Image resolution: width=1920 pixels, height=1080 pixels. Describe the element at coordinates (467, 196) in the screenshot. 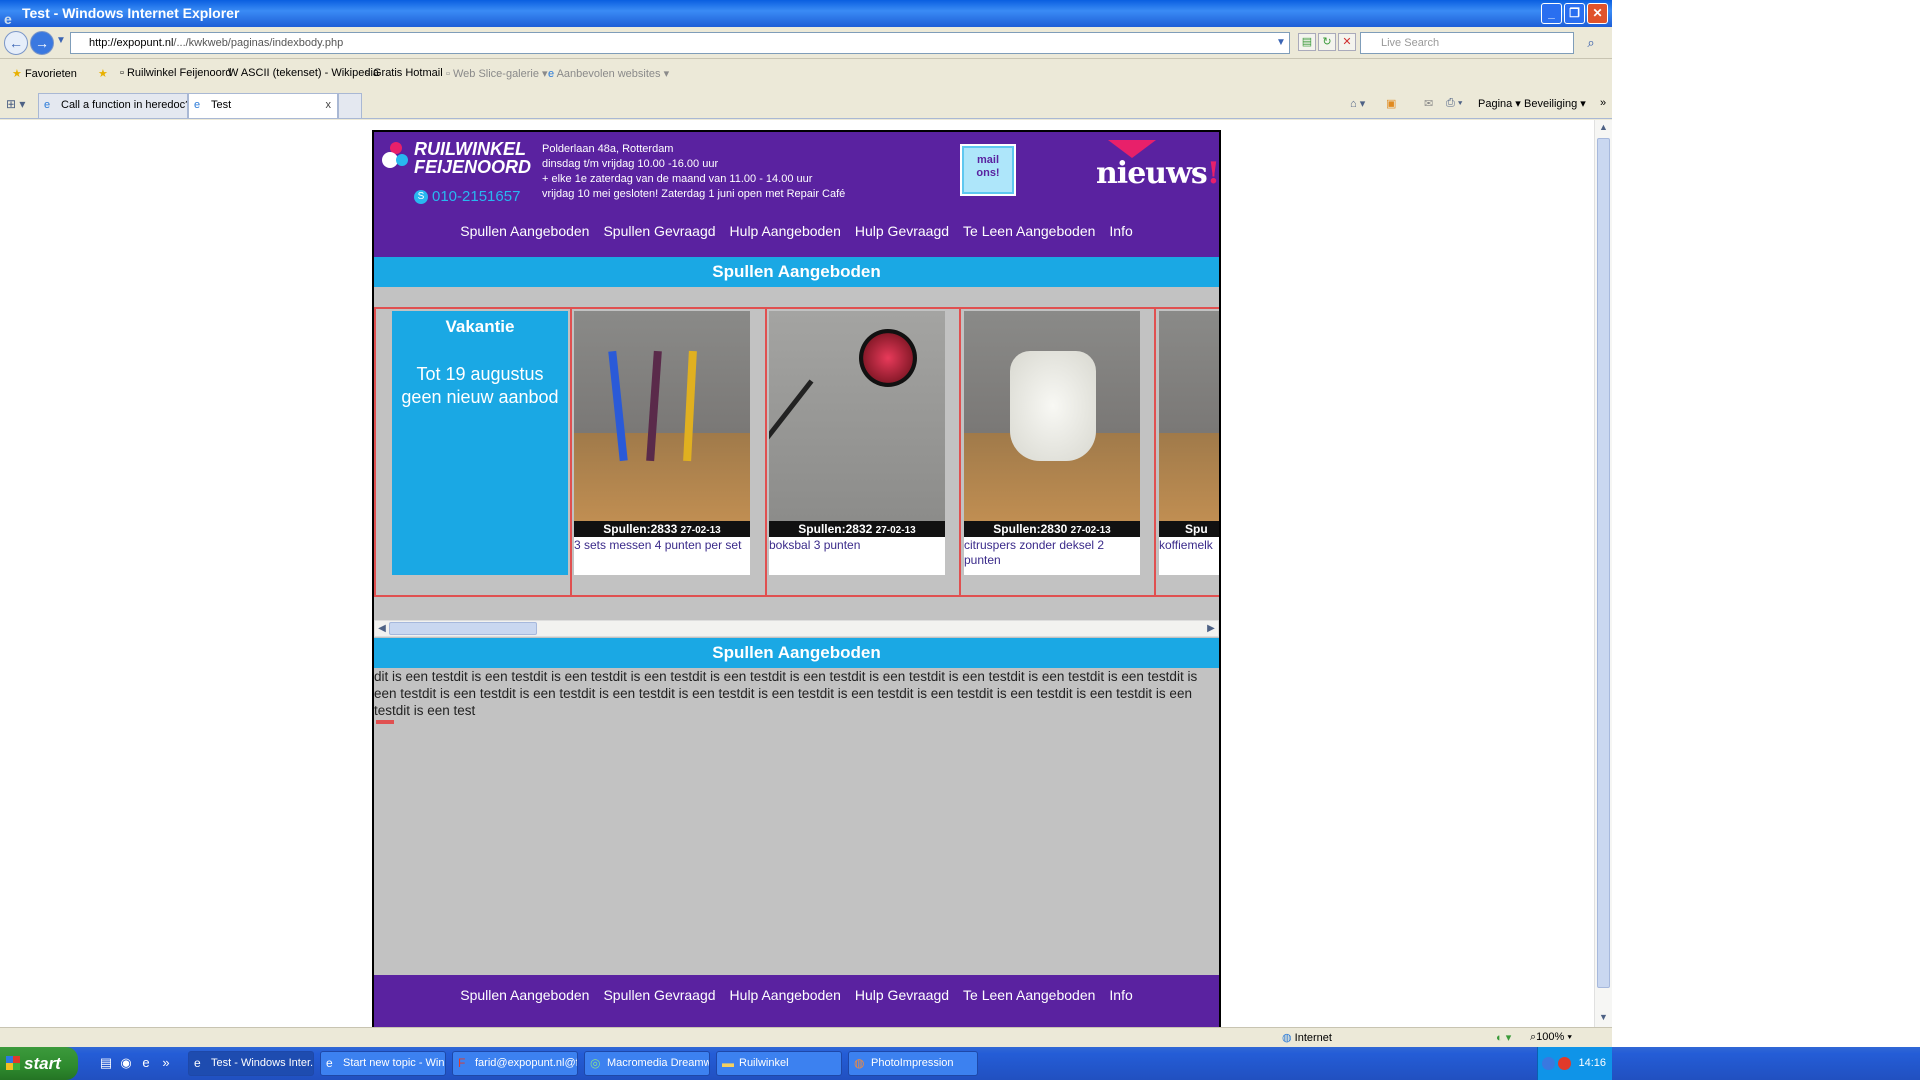

I see `phone-number: S 010-2151657` at that location.